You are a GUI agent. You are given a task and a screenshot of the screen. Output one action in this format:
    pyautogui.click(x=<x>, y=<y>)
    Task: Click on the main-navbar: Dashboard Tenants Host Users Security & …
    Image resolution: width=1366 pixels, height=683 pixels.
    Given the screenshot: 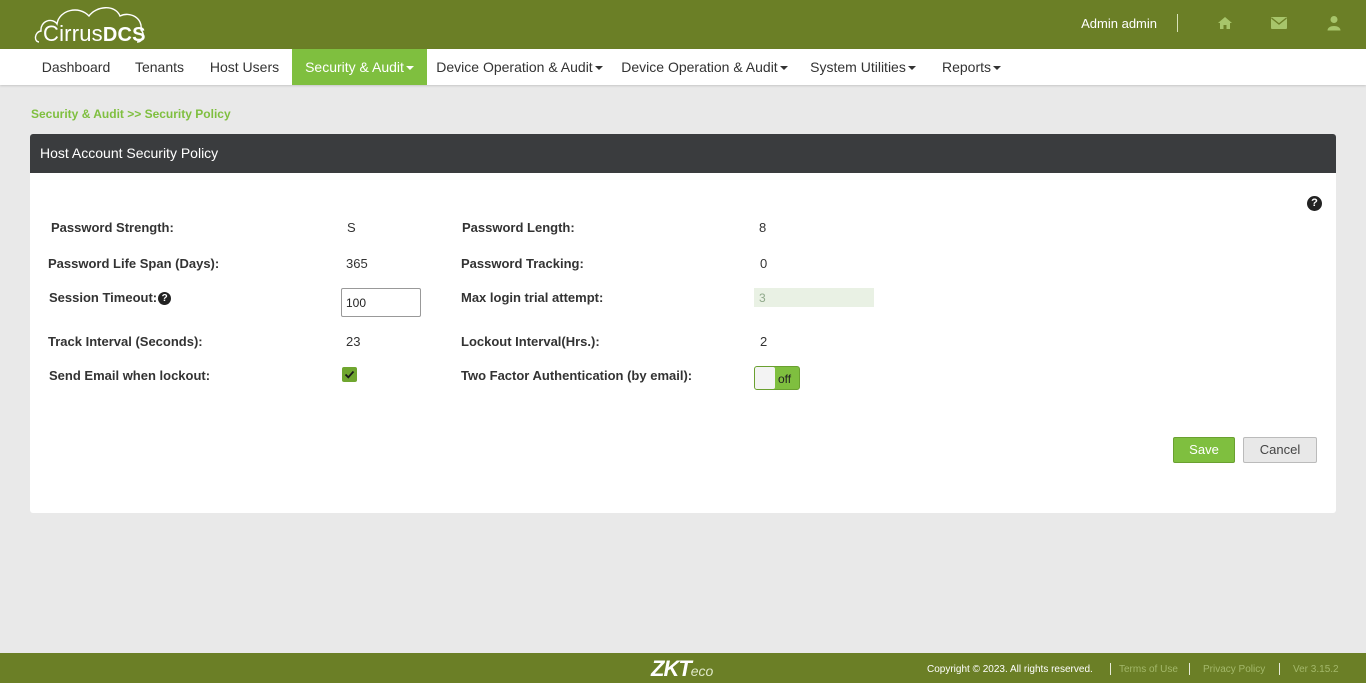 What is the action you would take?
    pyautogui.click(x=683, y=67)
    